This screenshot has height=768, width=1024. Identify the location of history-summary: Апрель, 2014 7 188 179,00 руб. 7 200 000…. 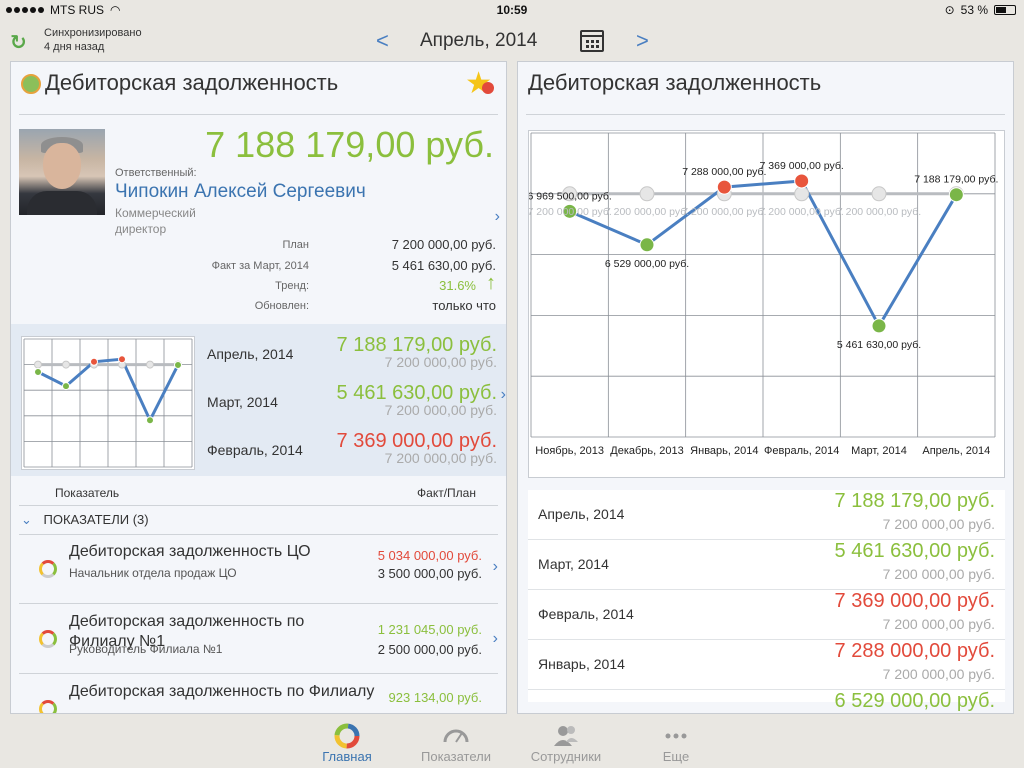
(258, 400).